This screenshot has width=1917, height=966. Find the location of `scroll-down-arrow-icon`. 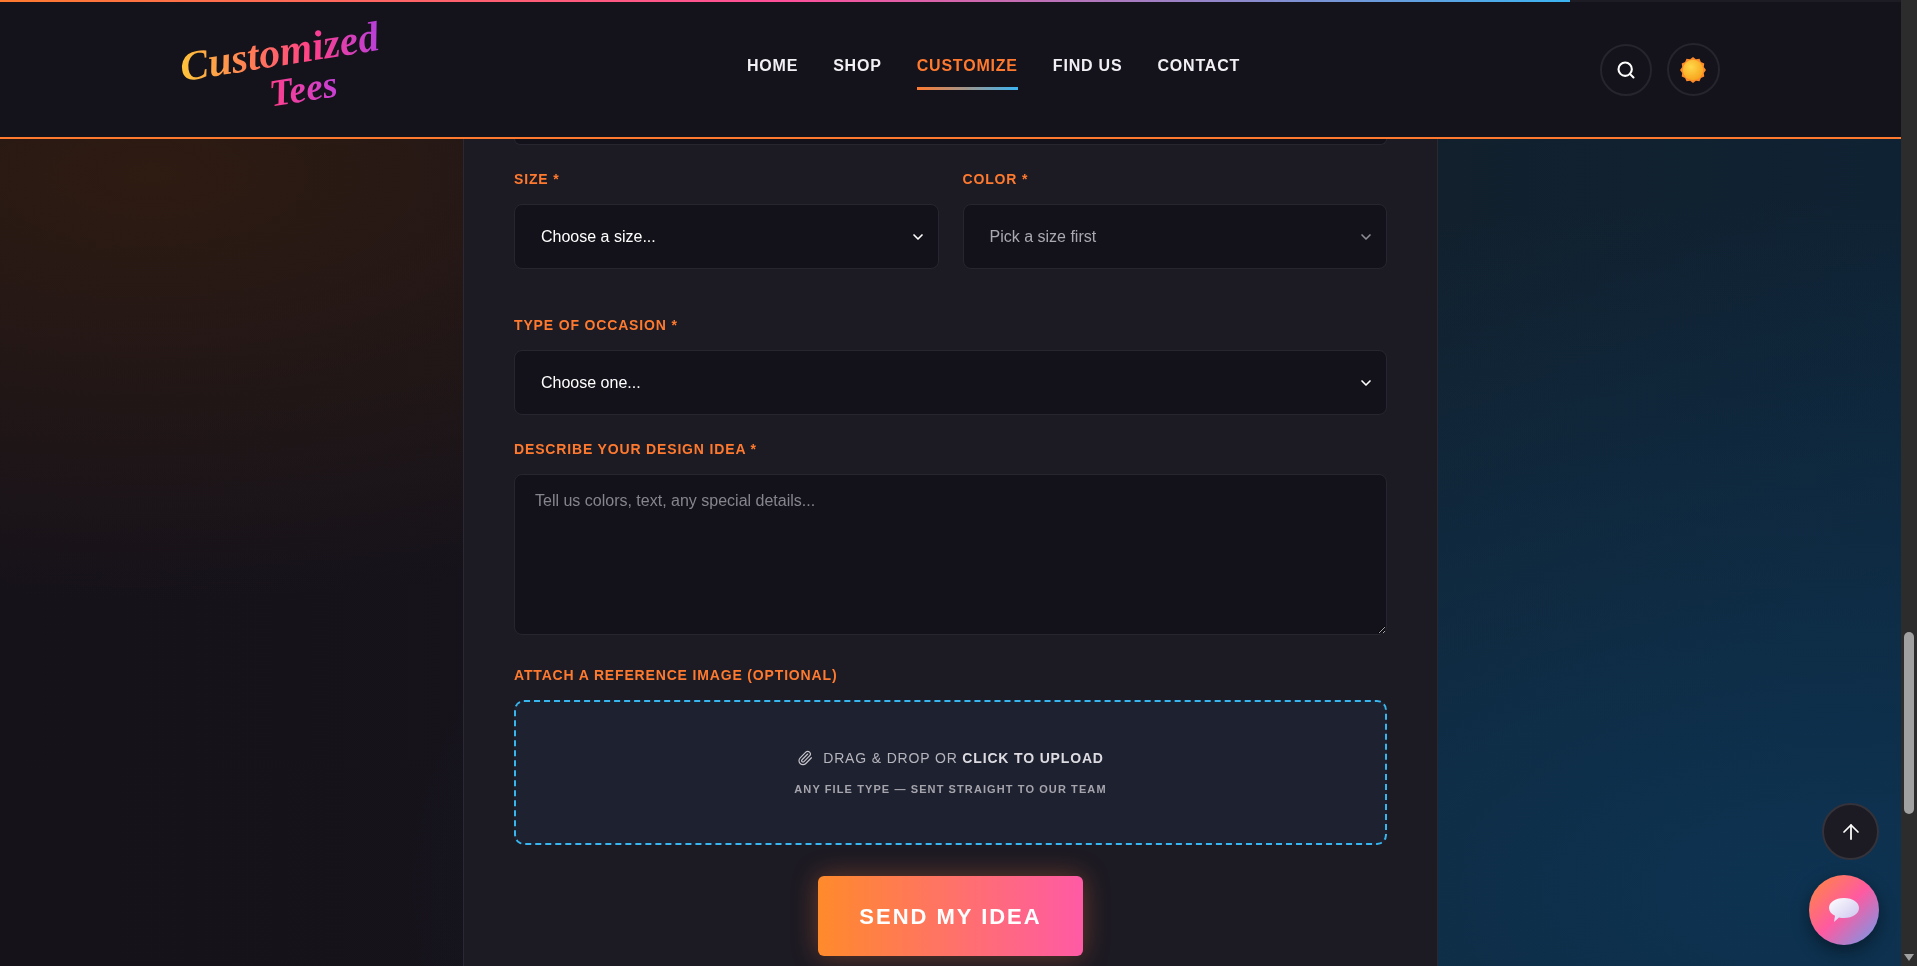

scroll-down-arrow-icon is located at coordinates (1909, 957).